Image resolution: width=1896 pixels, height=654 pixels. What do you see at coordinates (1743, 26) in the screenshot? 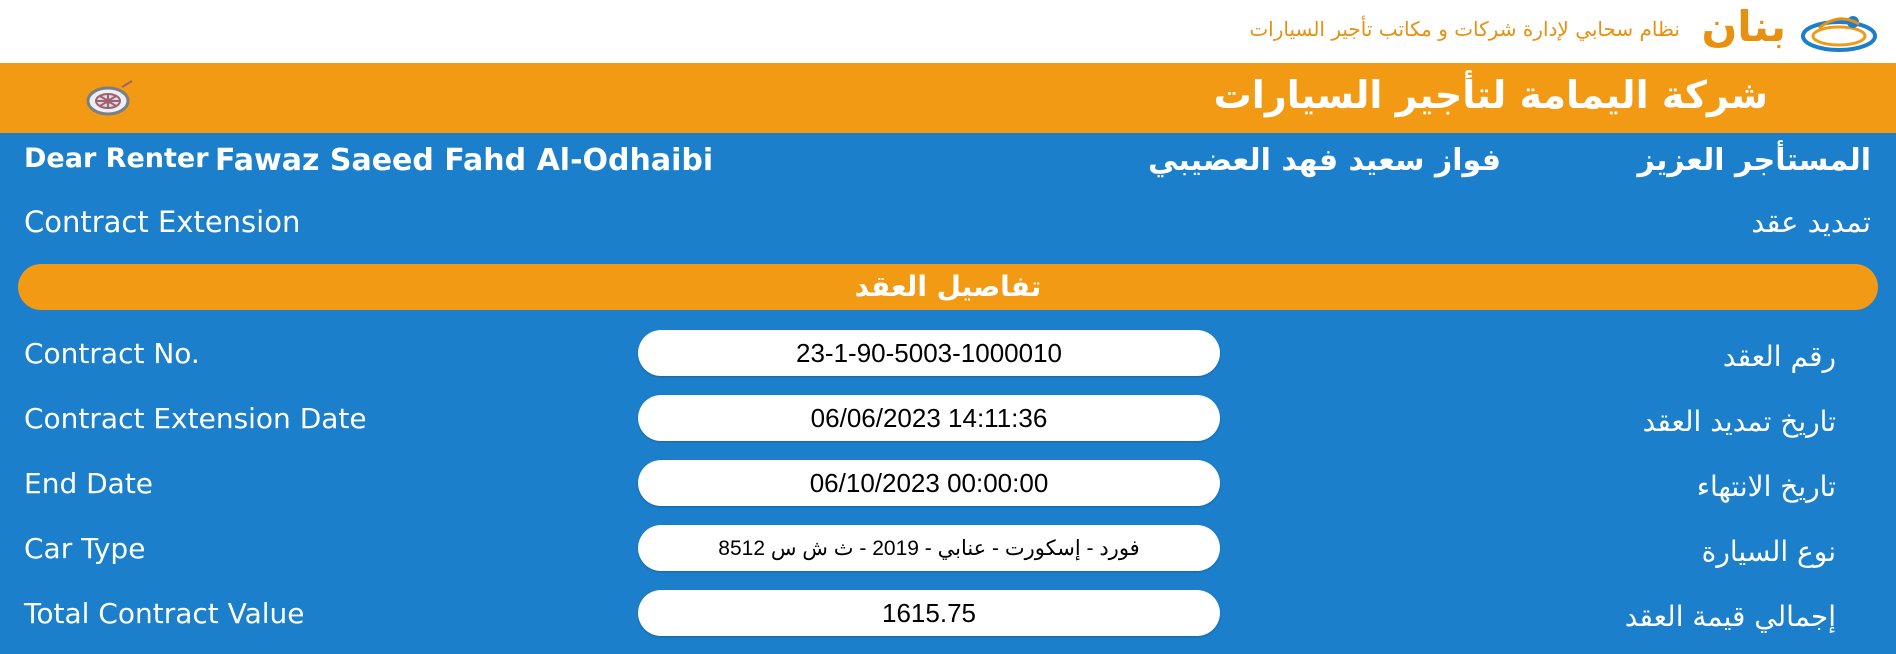
I see `brand-name: بنان` at bounding box center [1743, 26].